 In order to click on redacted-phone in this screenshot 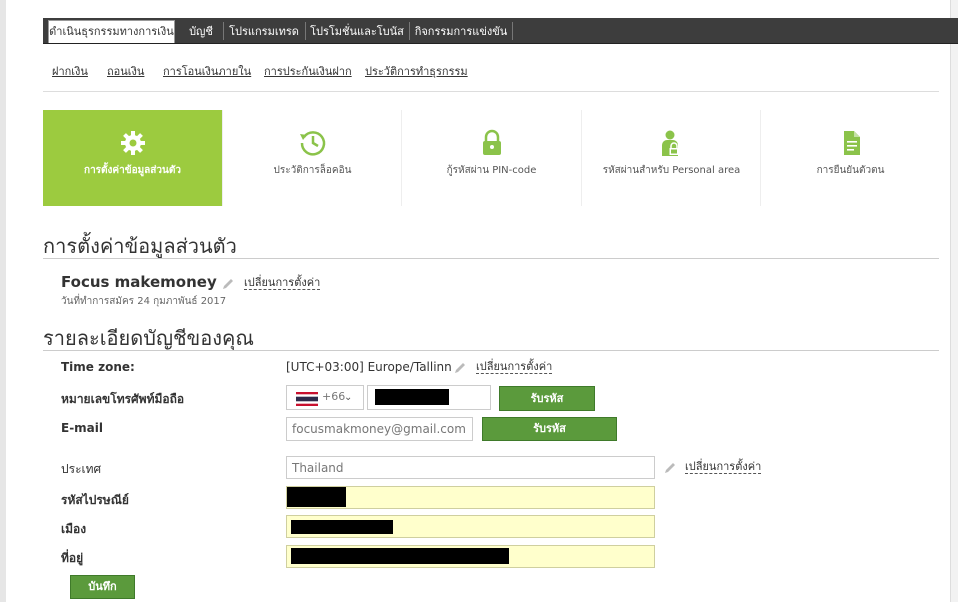, I will do `click(412, 397)`.